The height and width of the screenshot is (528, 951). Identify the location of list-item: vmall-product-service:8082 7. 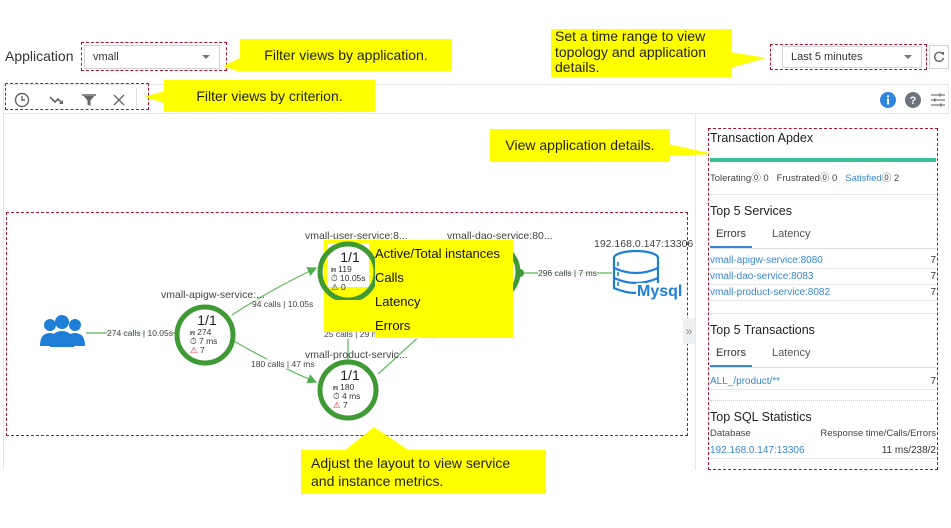
(823, 293).